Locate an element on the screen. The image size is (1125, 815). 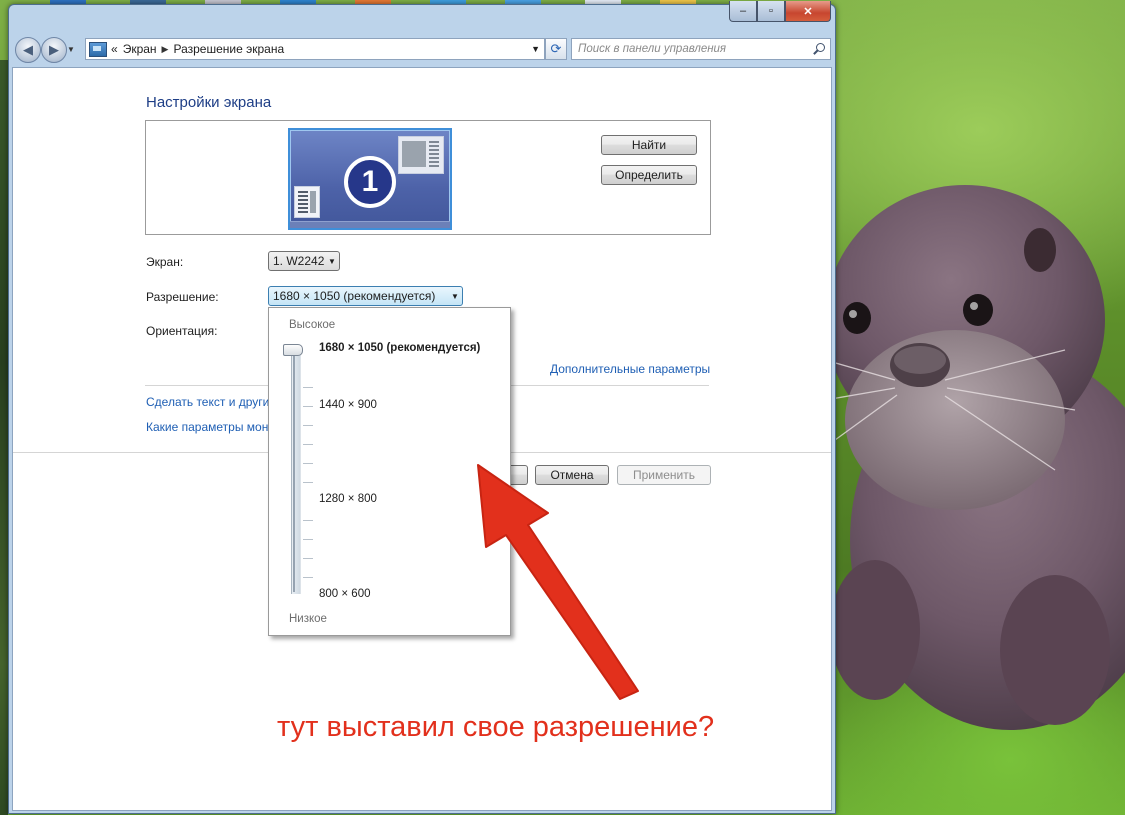
recent-pages-chevron-icon: ▼ is located at coordinates (71, 49).